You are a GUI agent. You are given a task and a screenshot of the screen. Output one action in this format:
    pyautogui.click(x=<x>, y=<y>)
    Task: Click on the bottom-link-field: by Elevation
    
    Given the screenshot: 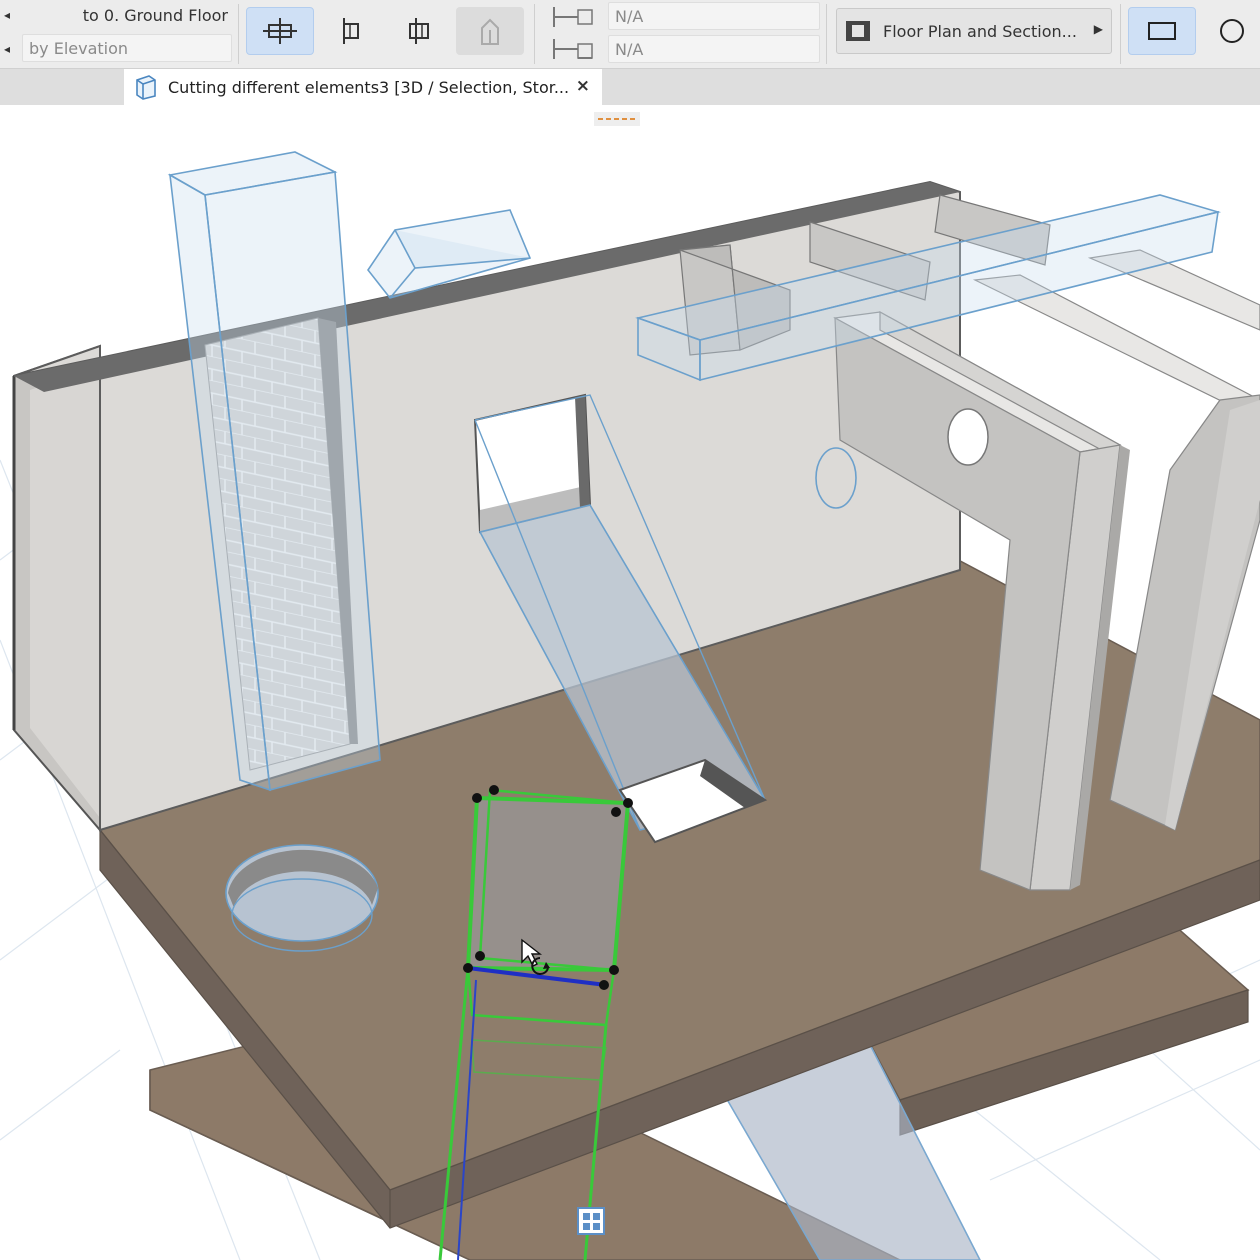 What is the action you would take?
    pyautogui.click(x=127, y=48)
    